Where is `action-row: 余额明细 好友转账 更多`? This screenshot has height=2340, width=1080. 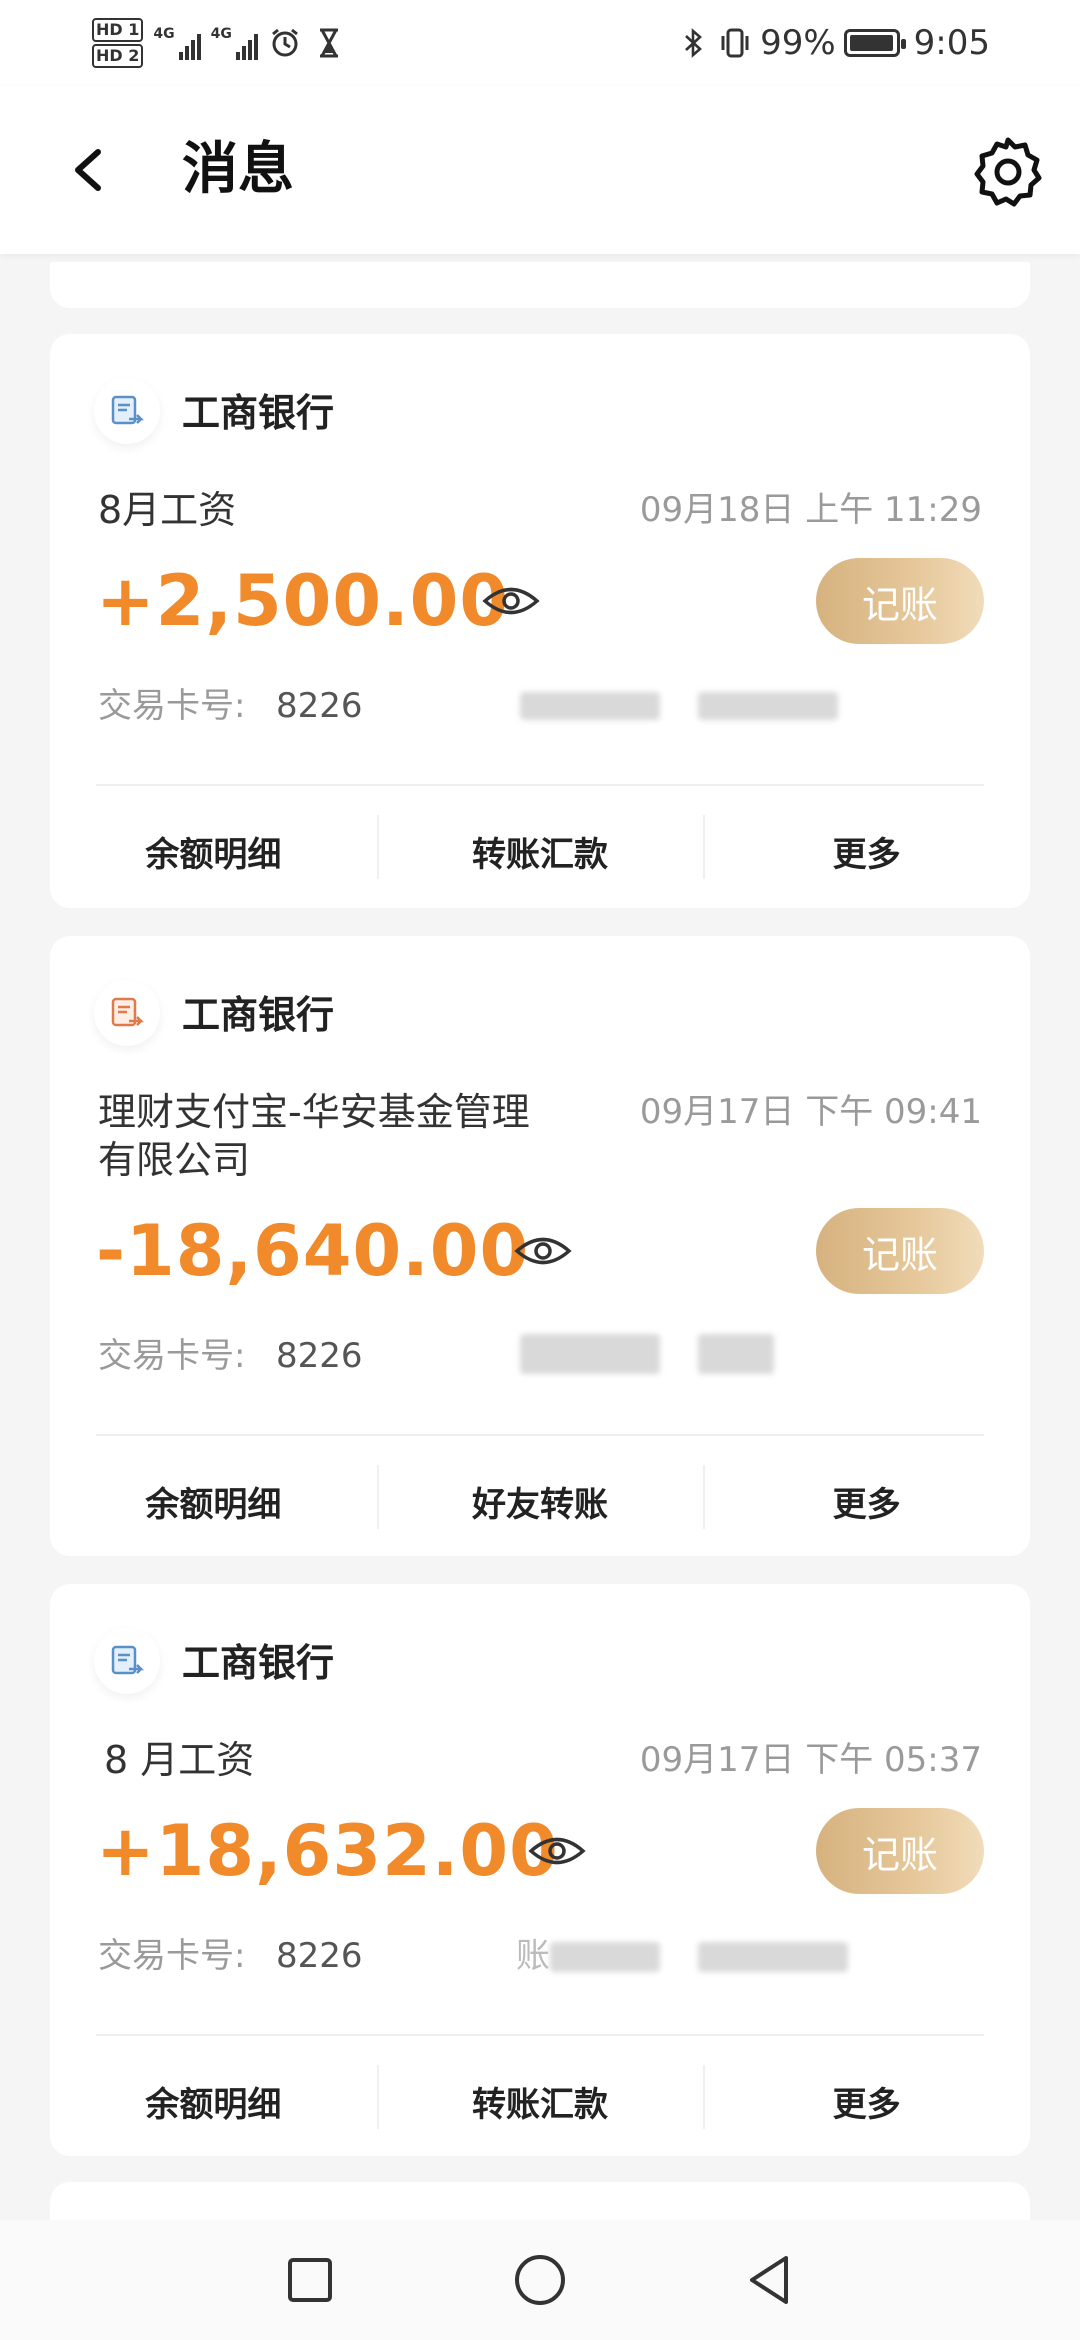 action-row: 余额明细 好友转账 更多 is located at coordinates (540, 1501).